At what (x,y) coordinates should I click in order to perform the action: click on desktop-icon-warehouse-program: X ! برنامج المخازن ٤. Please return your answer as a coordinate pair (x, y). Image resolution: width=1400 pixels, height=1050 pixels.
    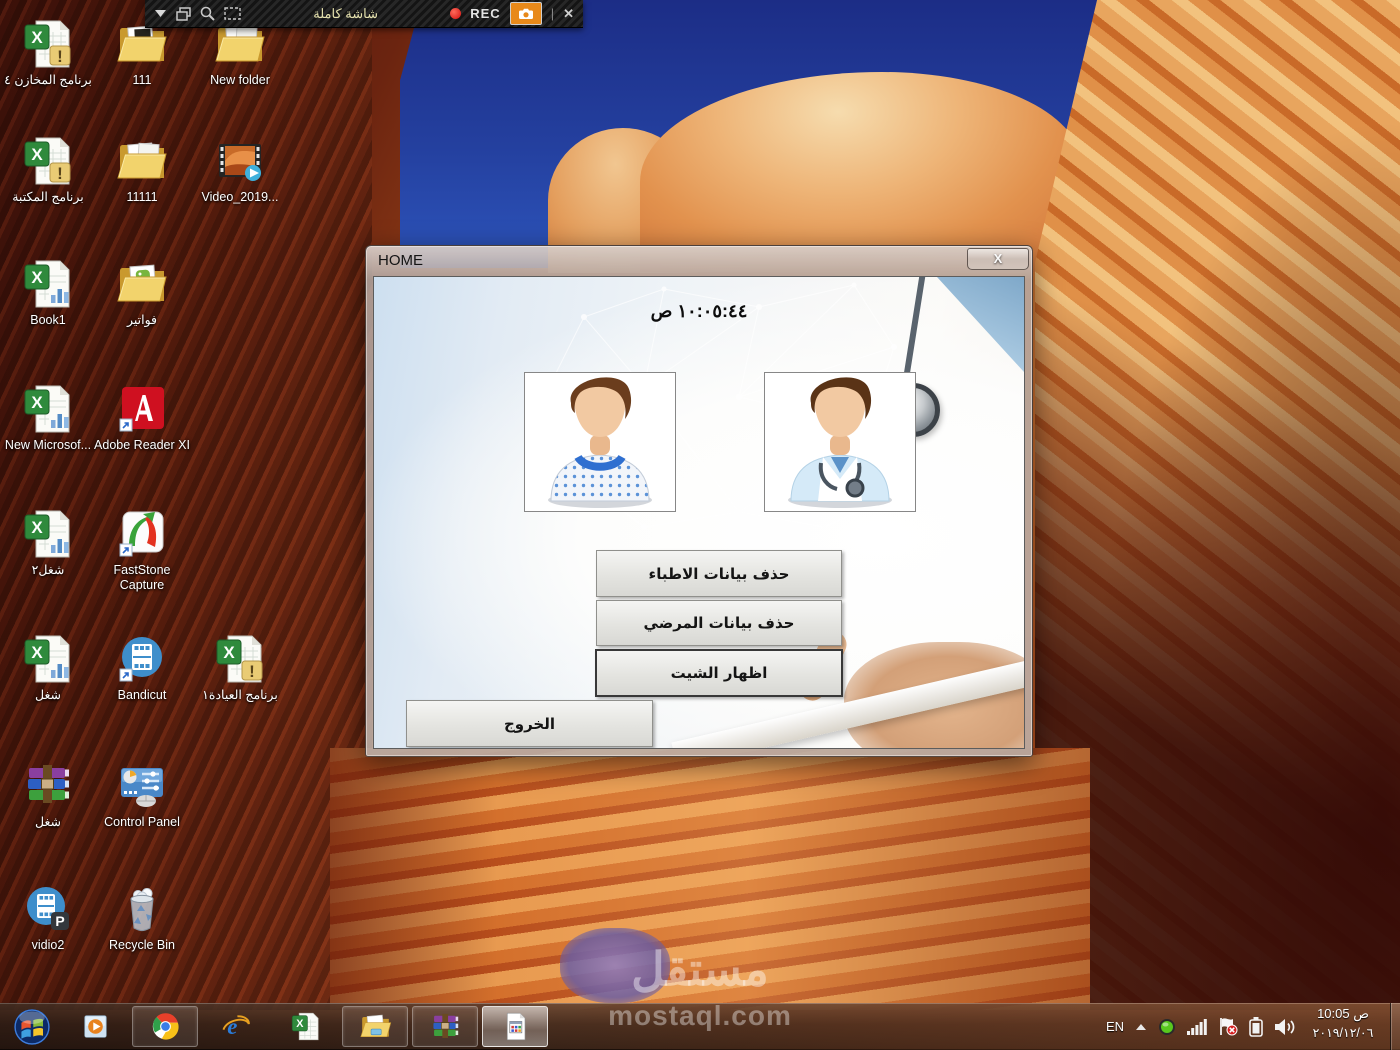
    Looking at the image, I should click on (48, 53).